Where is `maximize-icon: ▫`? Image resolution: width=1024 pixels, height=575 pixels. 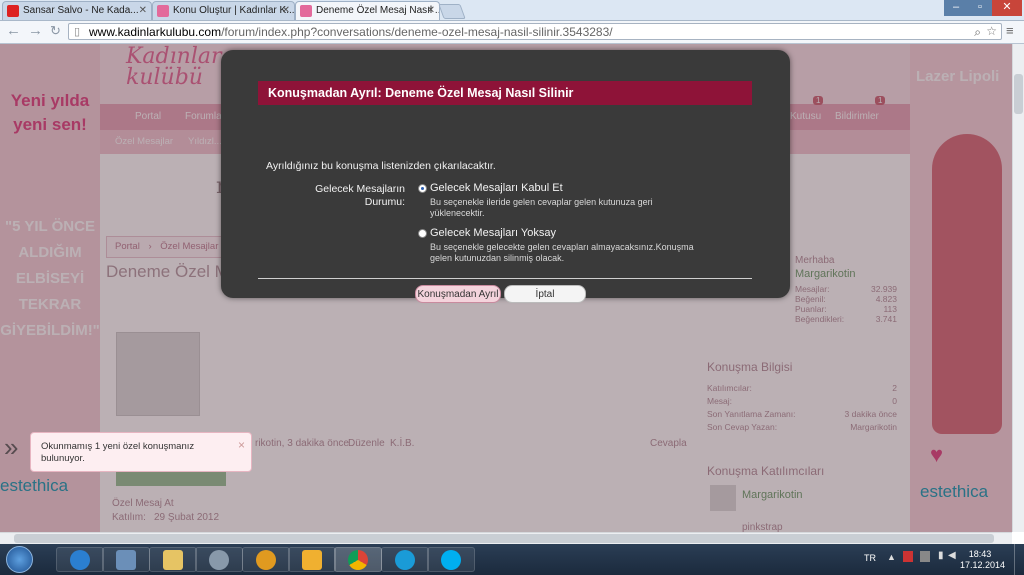
maximize-icon: ▫ is located at coordinates (980, 8).